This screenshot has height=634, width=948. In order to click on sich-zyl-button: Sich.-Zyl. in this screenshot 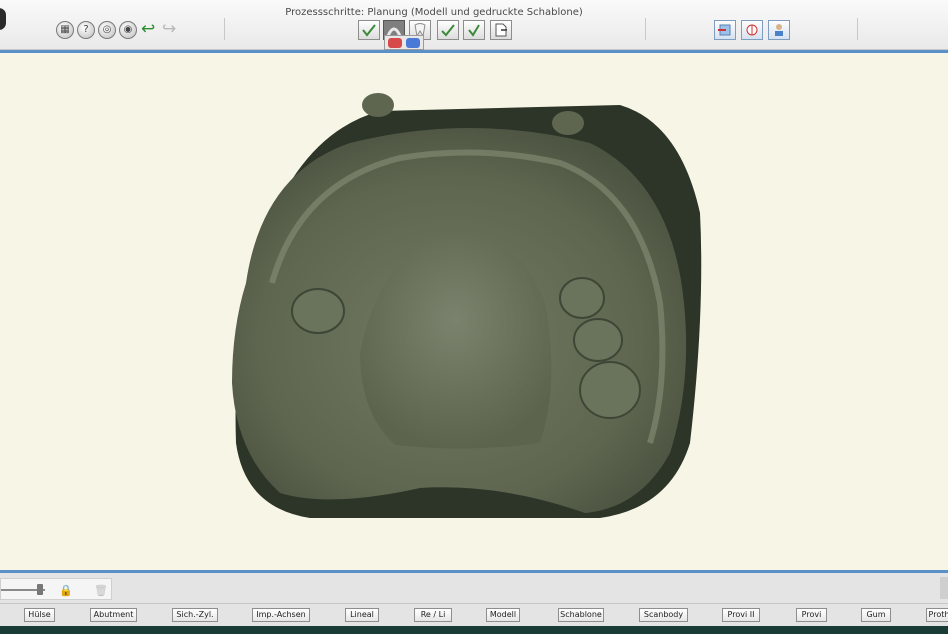, I will do `click(195, 615)`.